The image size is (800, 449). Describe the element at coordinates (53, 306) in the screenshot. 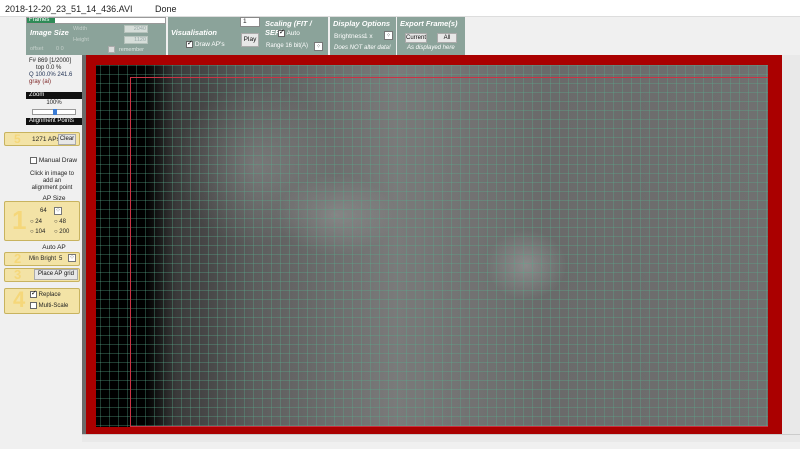

I see `multiscale-label: Multi-Scale` at that location.